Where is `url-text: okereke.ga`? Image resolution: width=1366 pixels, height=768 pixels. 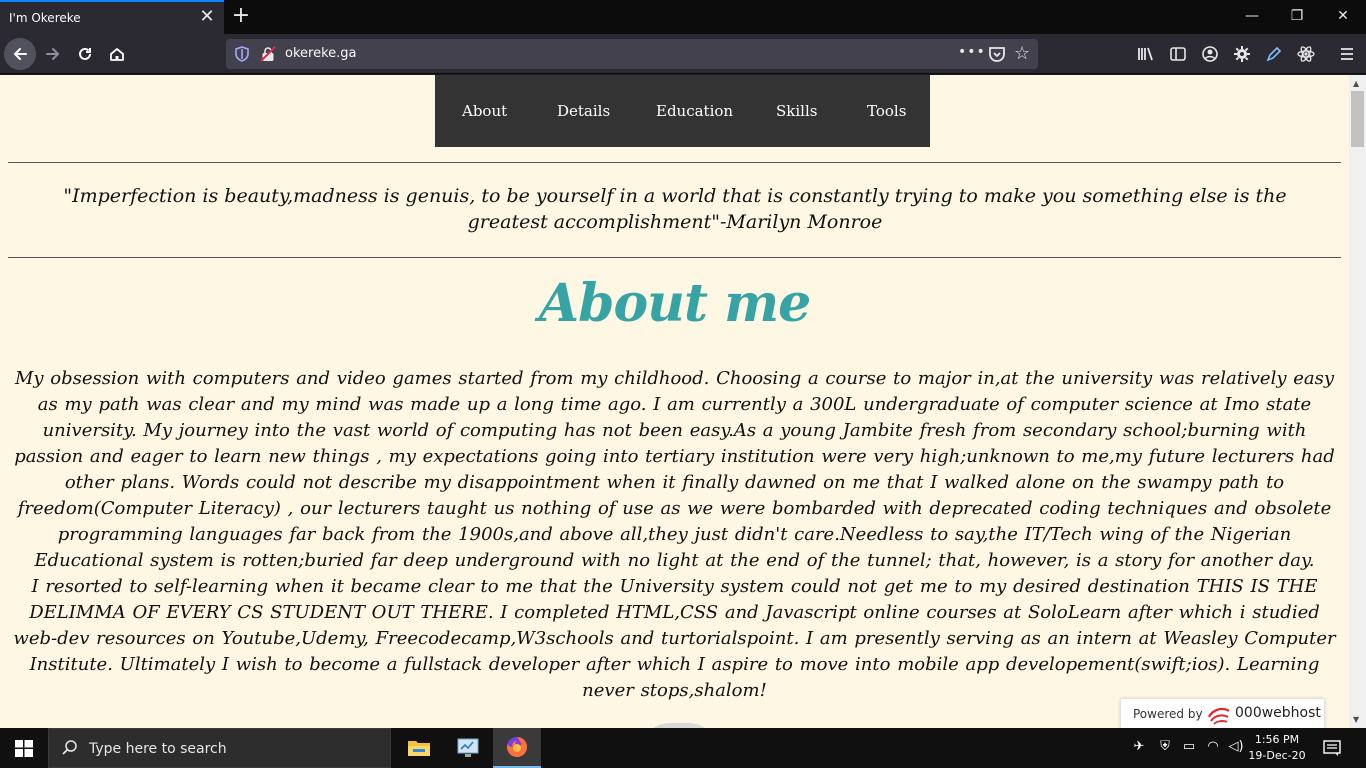
url-text: okereke.ga is located at coordinates (321, 53).